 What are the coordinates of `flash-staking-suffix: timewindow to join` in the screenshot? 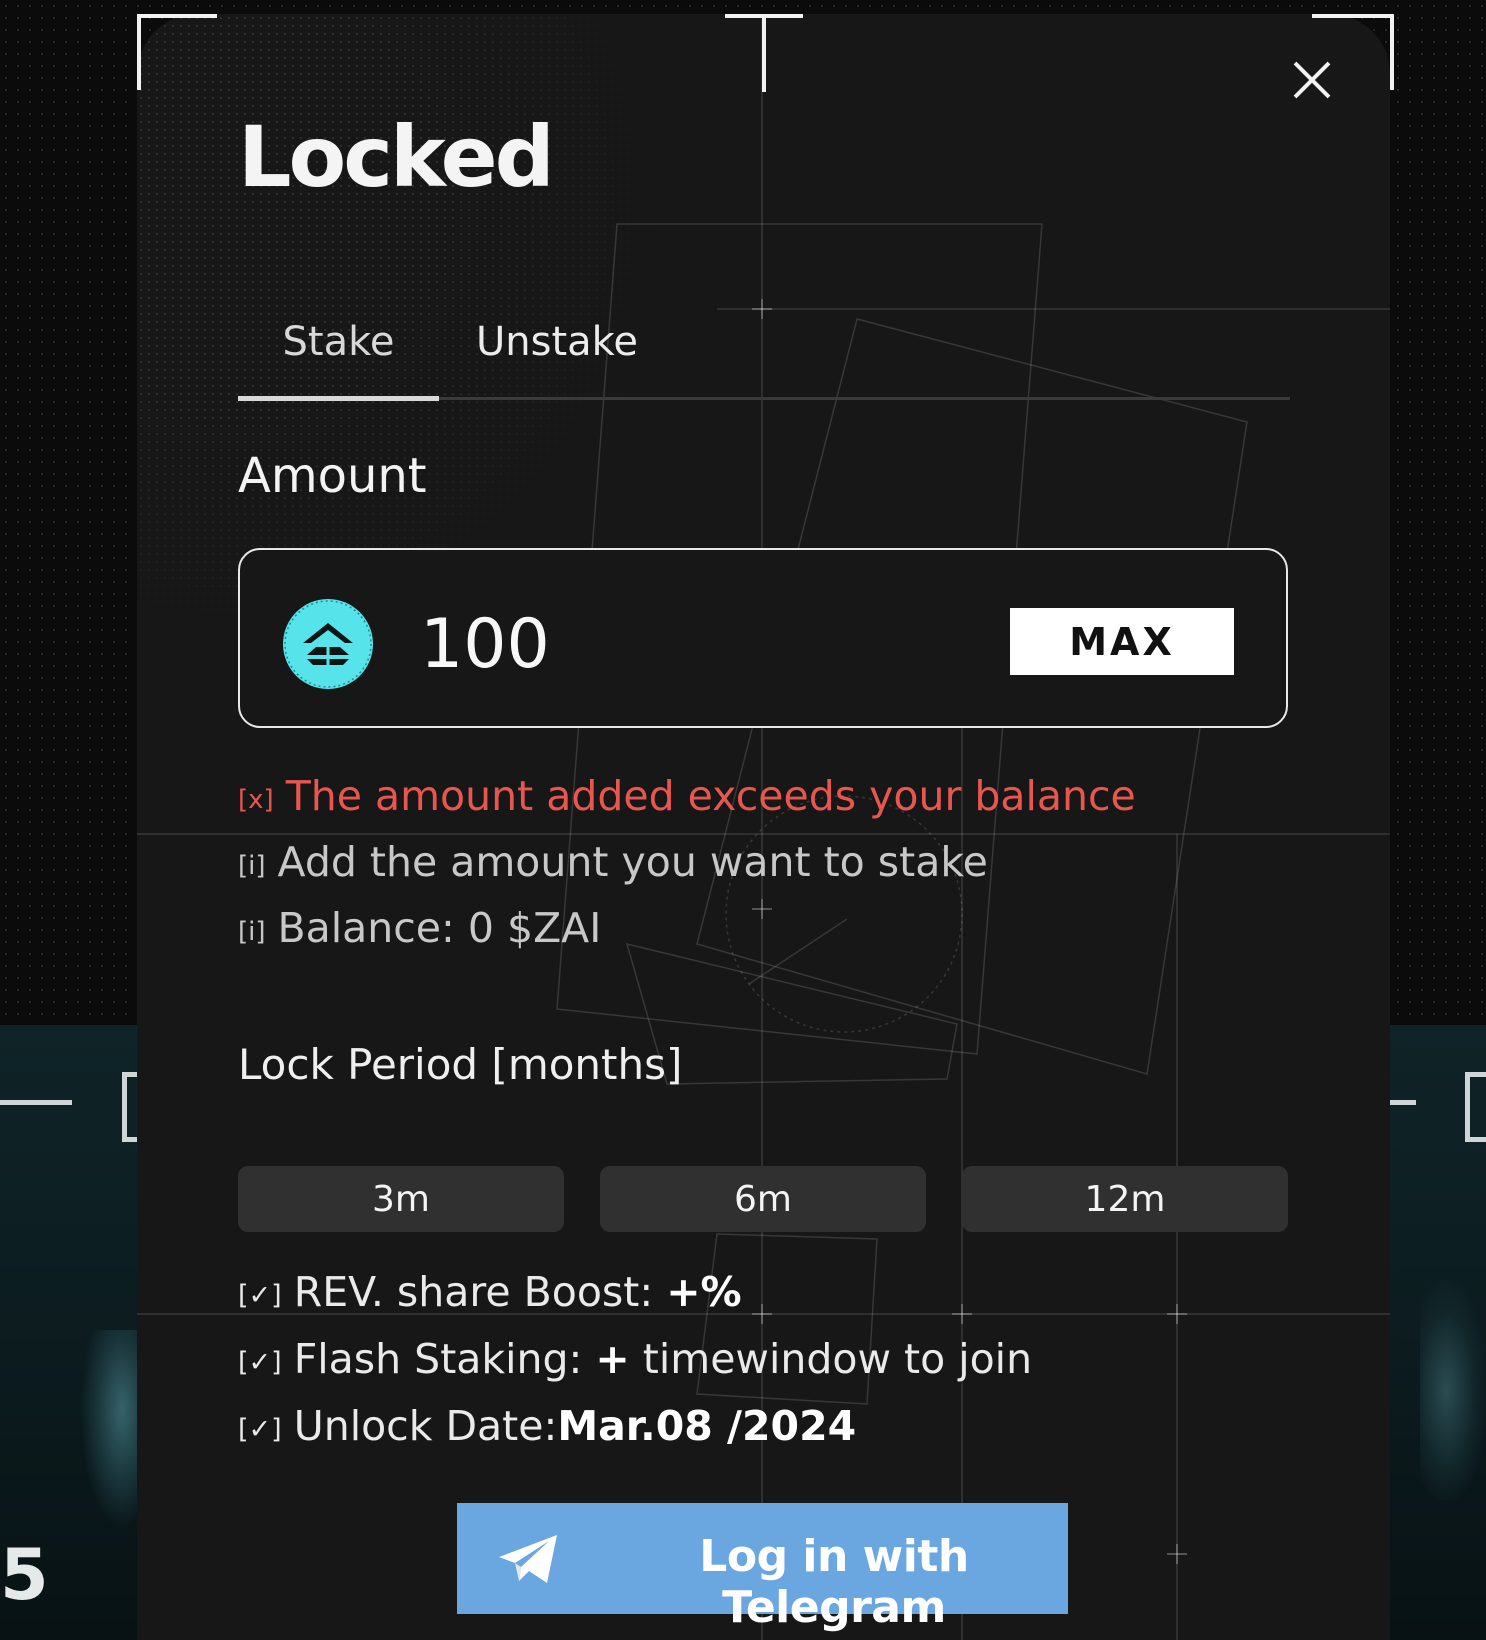 It's located at (831, 1359).